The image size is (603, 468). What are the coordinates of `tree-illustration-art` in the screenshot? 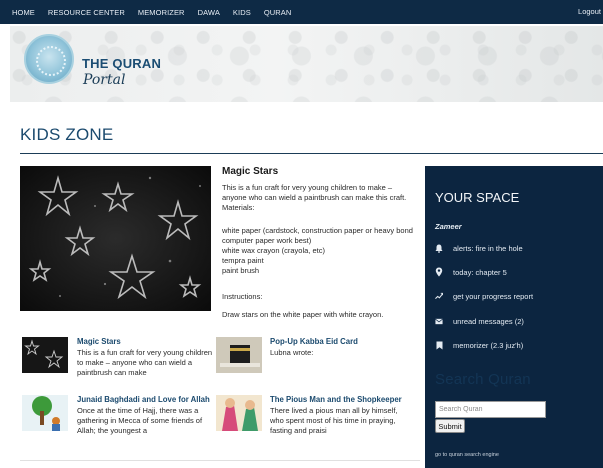 It's located at (45, 413).